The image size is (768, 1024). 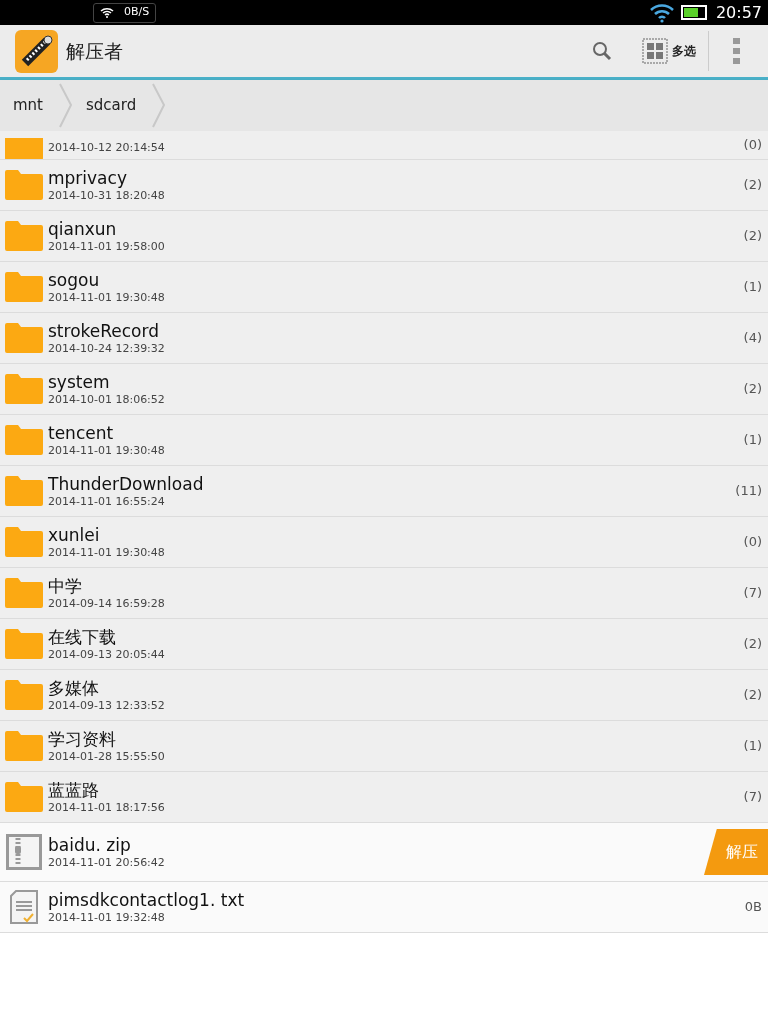 I want to click on file-date: 2014-10-24 12:39:32, so click(x=106, y=348).